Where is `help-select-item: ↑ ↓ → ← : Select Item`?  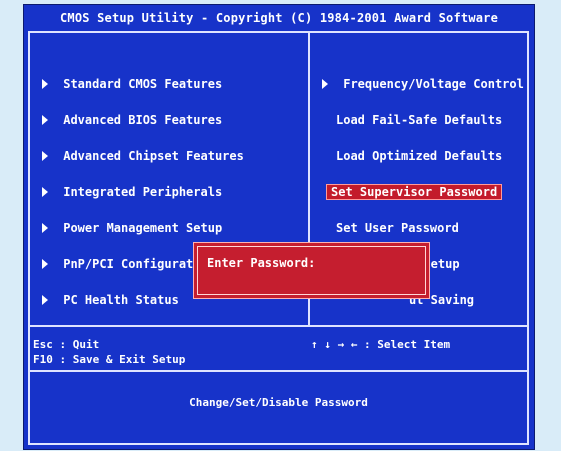
help-select-item: ↑ ↓ → ← : Select Item is located at coordinates (381, 344).